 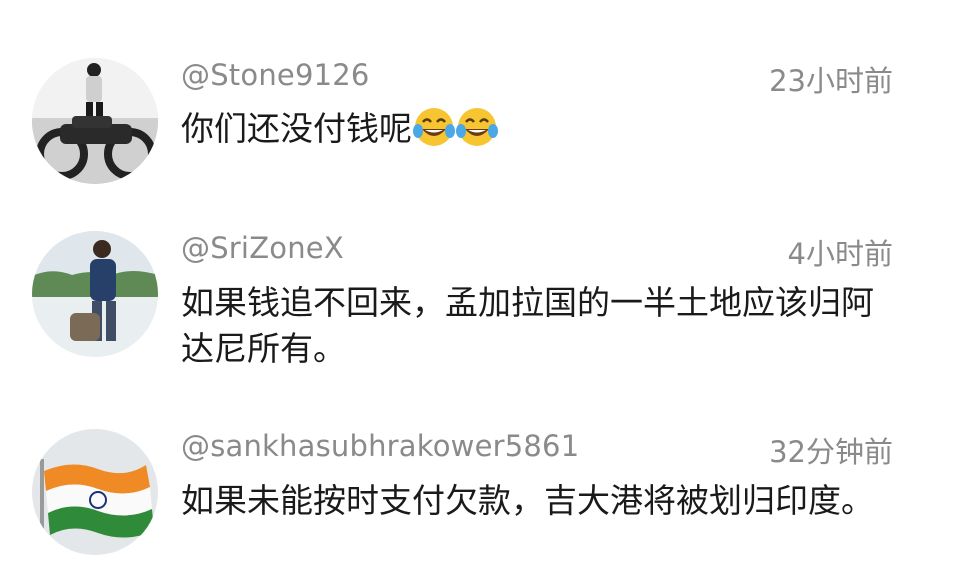 I want to click on comment-username: @SriZoneX, so click(x=262, y=248).